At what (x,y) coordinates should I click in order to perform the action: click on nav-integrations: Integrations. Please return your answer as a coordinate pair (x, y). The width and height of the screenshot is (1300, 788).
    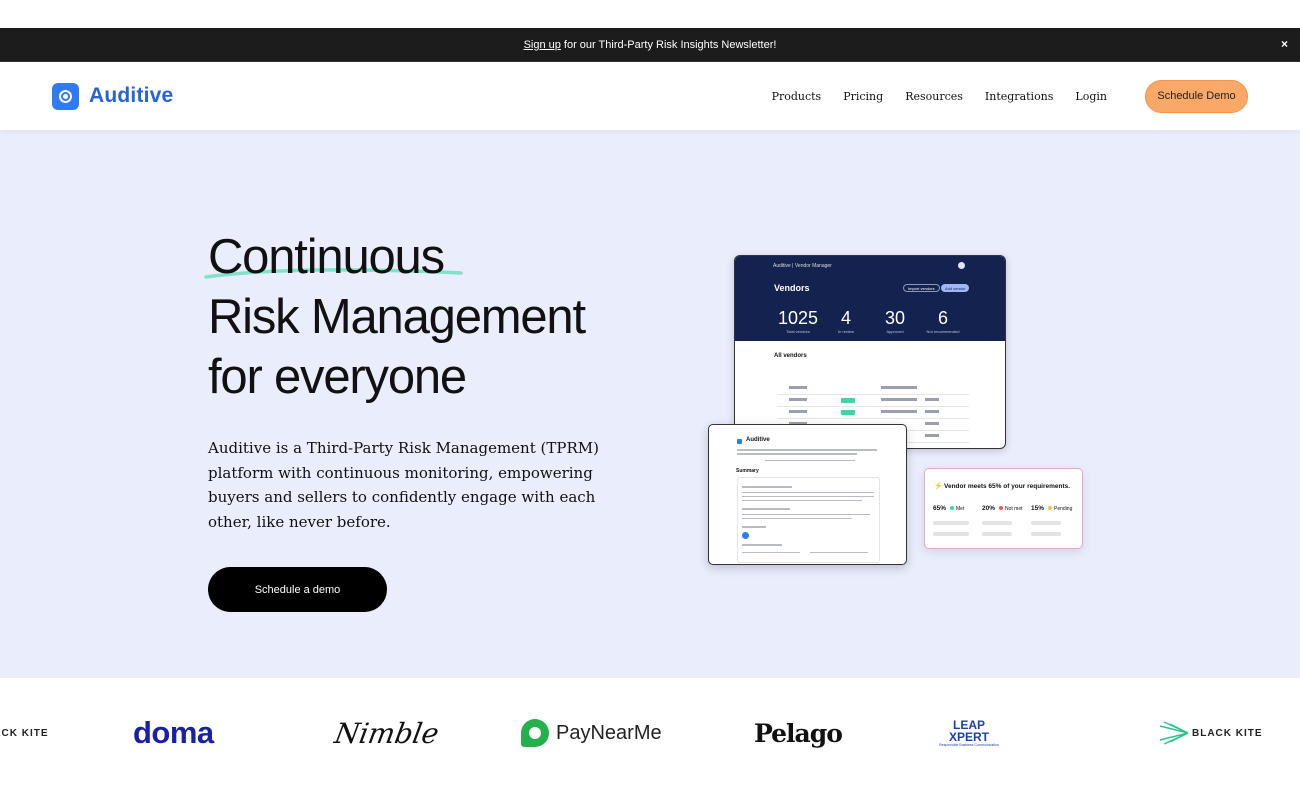
    Looking at the image, I should click on (1019, 96).